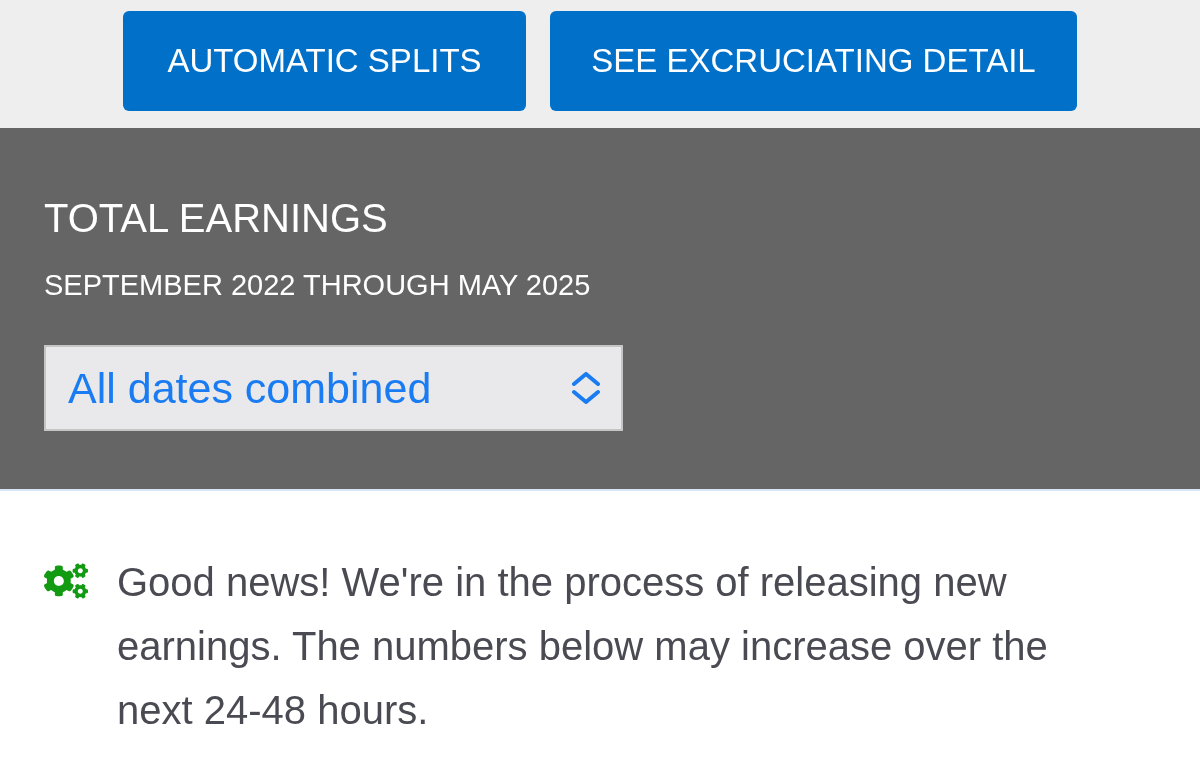 The height and width of the screenshot is (778, 1200). Describe the element at coordinates (324, 61) in the screenshot. I see `action-button: AUTOMATIC SPLITS` at that location.